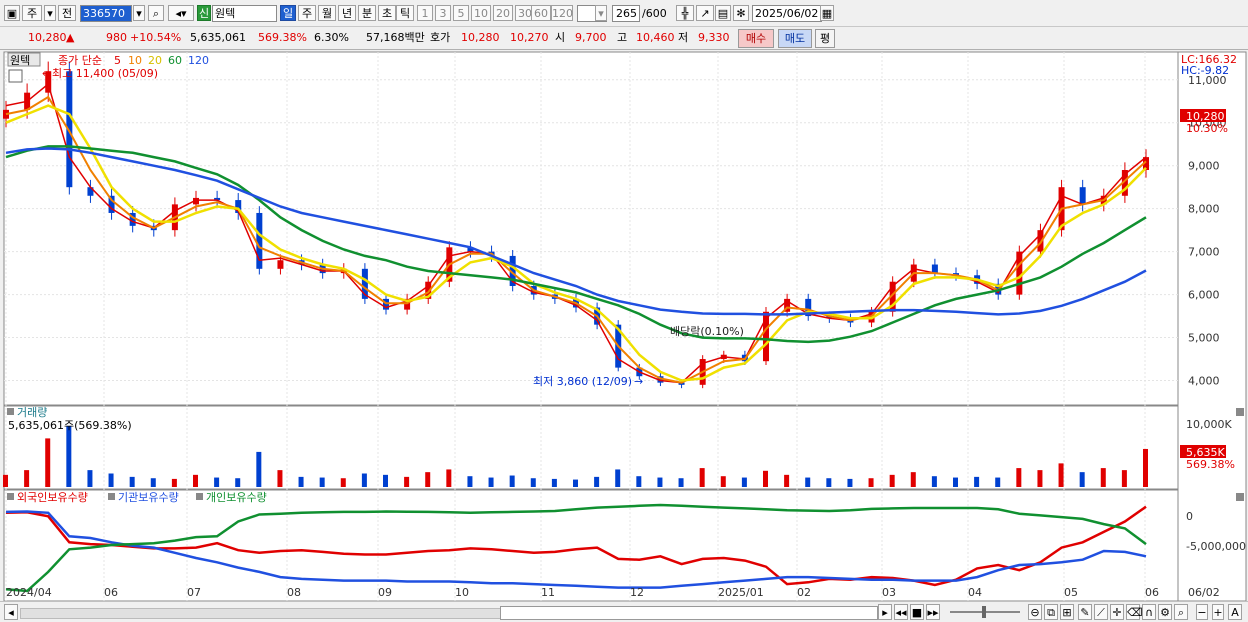 The image size is (1248, 622). I want to click on zoom-out-icon: ⊖, so click(1035, 612).